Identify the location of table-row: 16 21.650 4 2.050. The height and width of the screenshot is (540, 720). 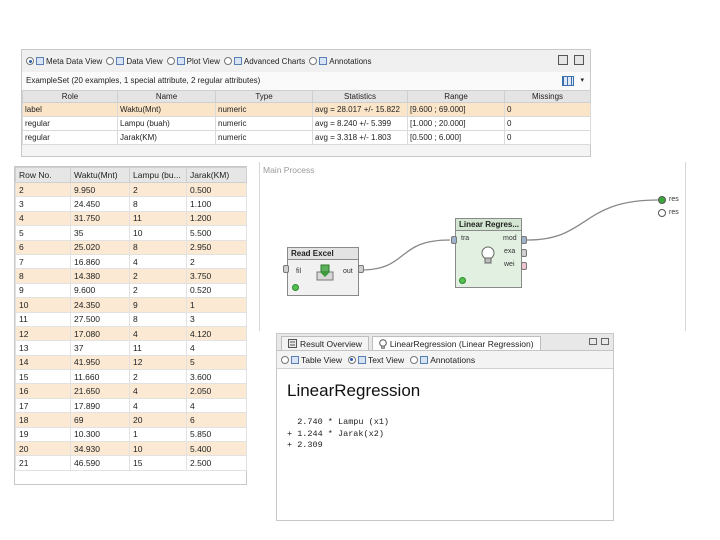
(131, 391).